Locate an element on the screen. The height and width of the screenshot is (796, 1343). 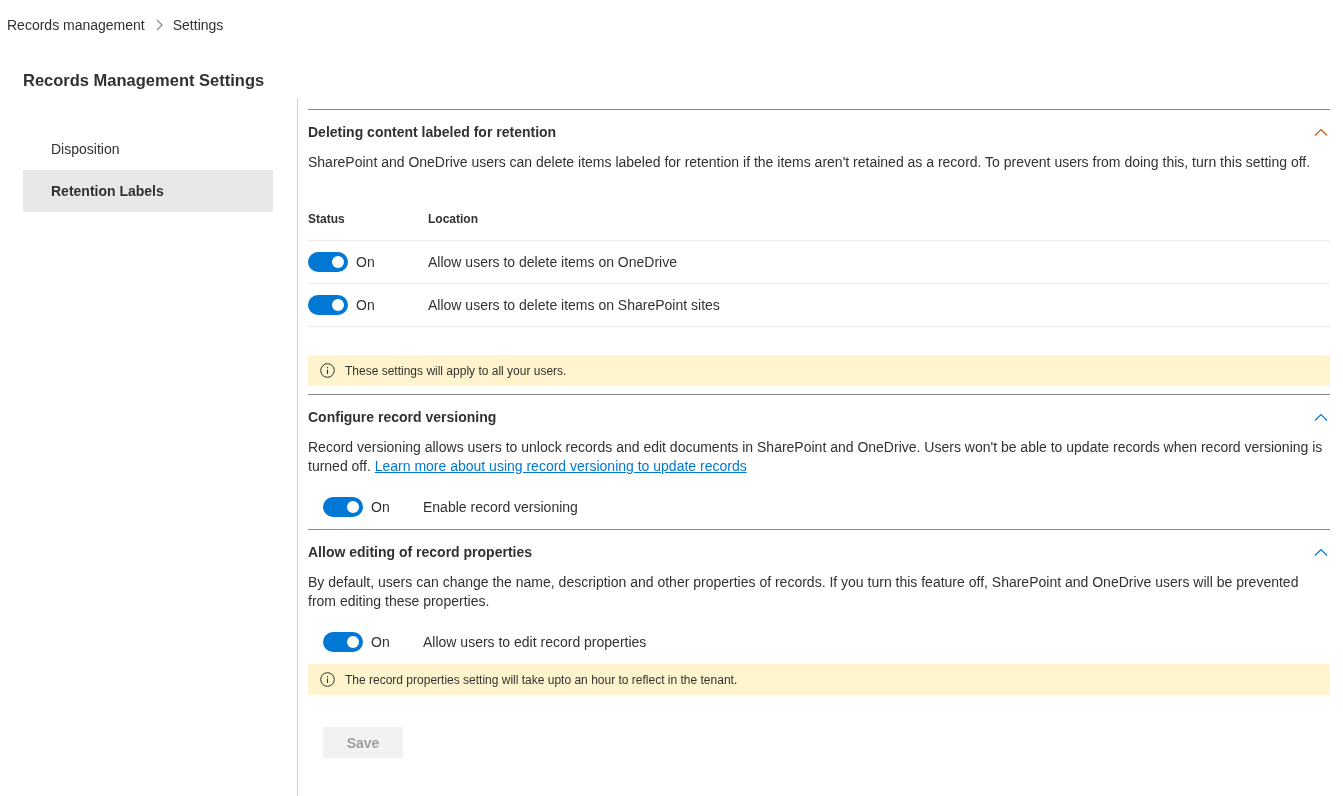
notice-text: The record properties setting will take upto an hour to reflect in the tenant. is located at coordinates (541, 679).